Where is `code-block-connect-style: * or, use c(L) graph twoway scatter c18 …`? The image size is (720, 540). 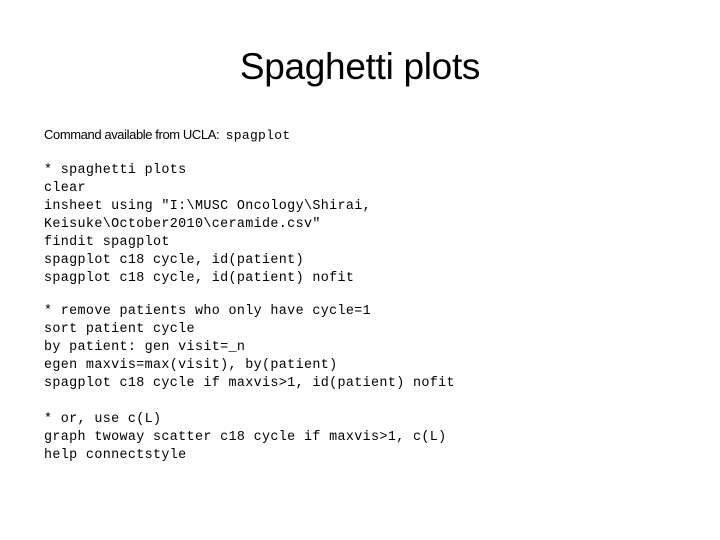 code-block-connect-style: * or, use c(L) graph twoway scatter c18 … is located at coordinates (245, 438).